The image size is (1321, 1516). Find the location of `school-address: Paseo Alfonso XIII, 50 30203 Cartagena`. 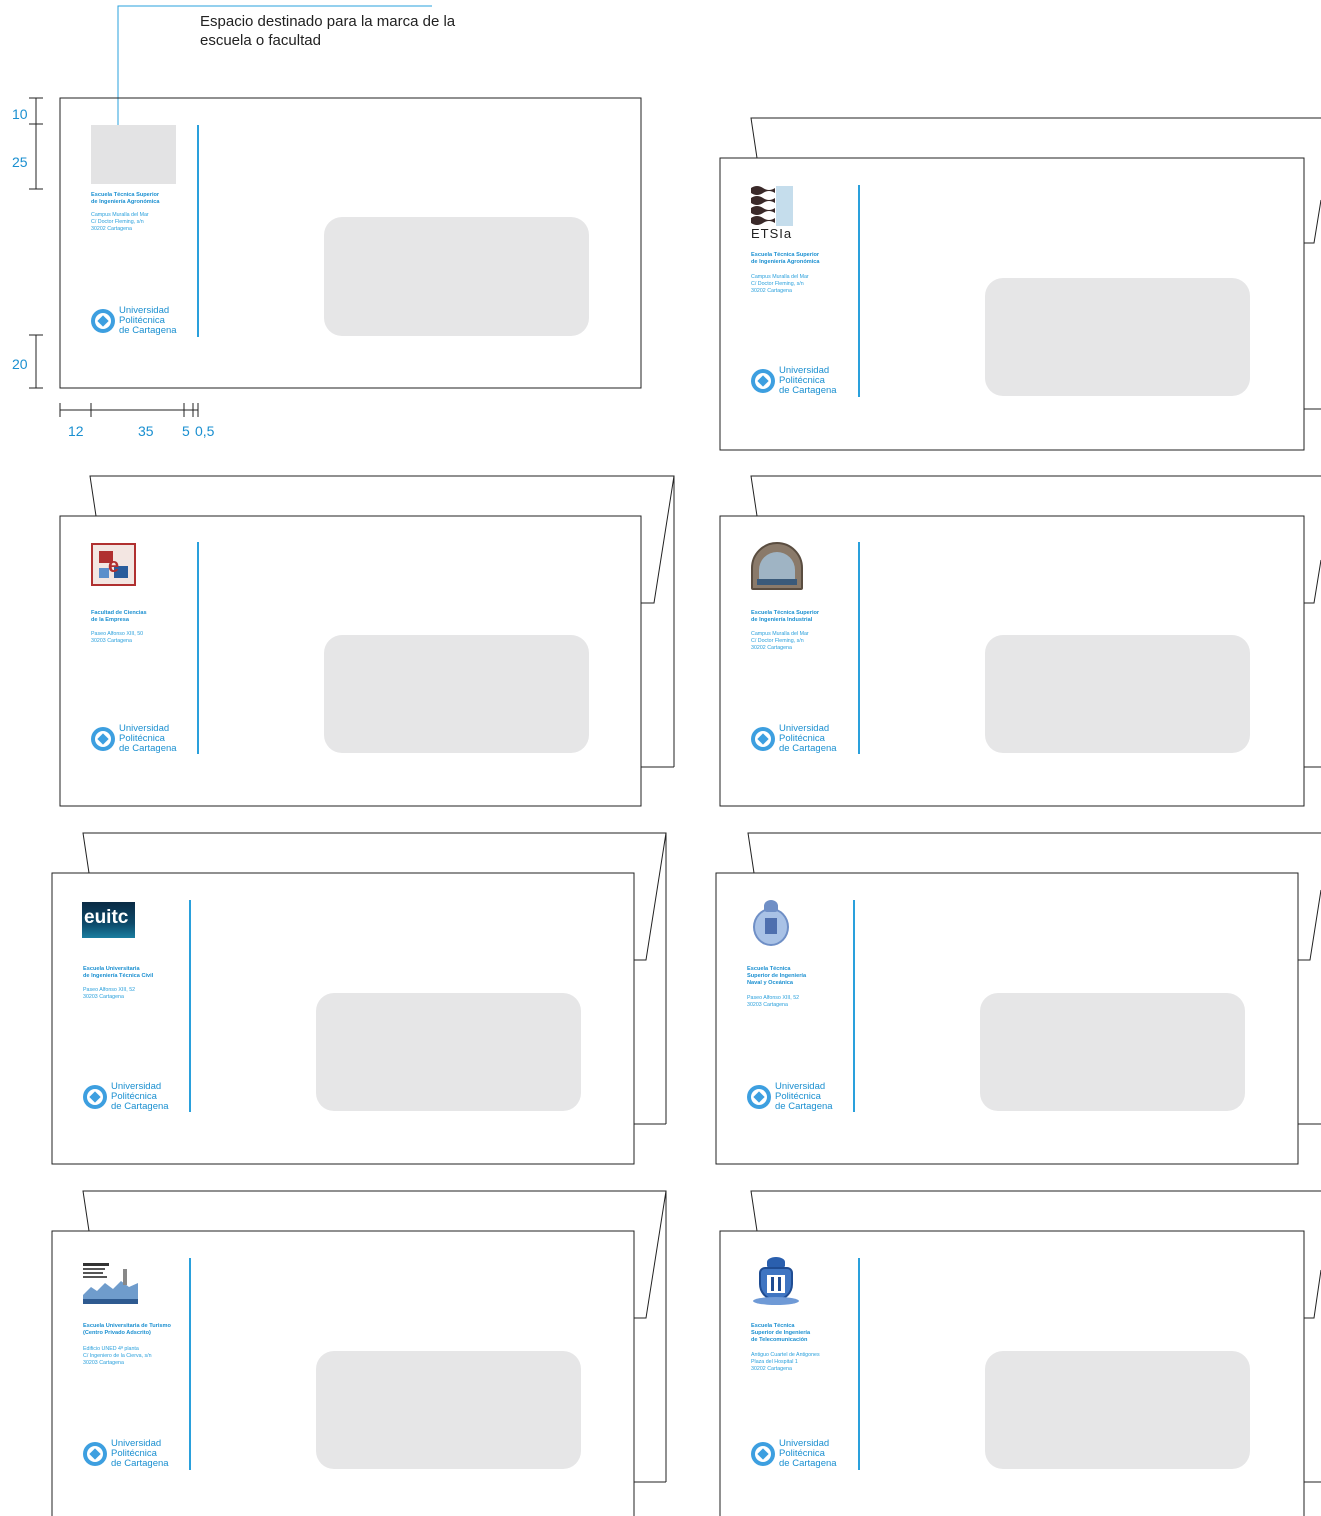

school-address: Paseo Alfonso XIII, 50 30203 Cartagena is located at coordinates (117, 637).